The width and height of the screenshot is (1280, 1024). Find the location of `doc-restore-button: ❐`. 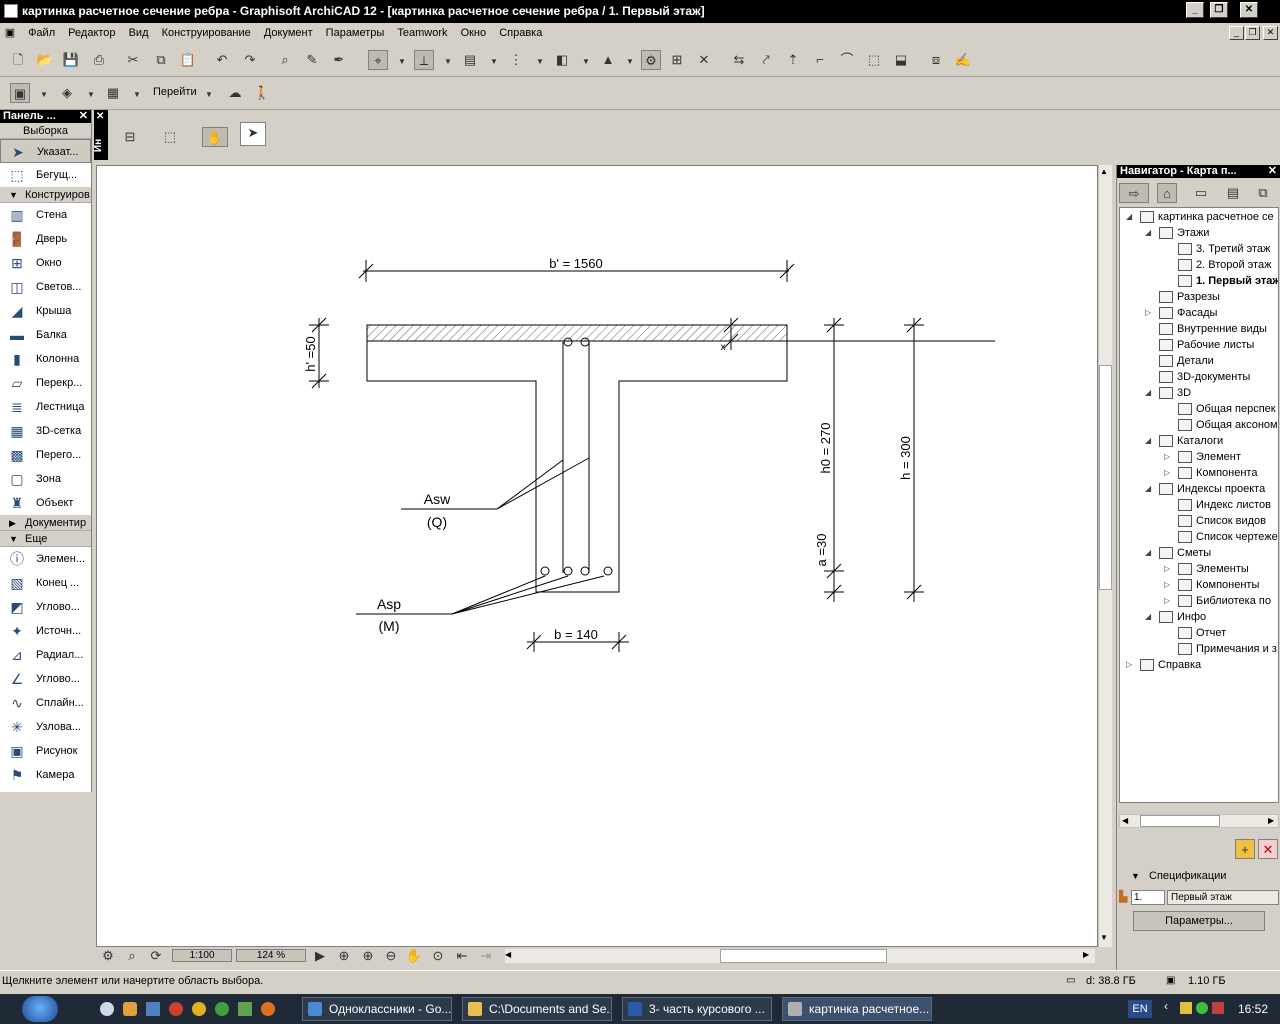

doc-restore-button: ❐ is located at coordinates (1252, 33).